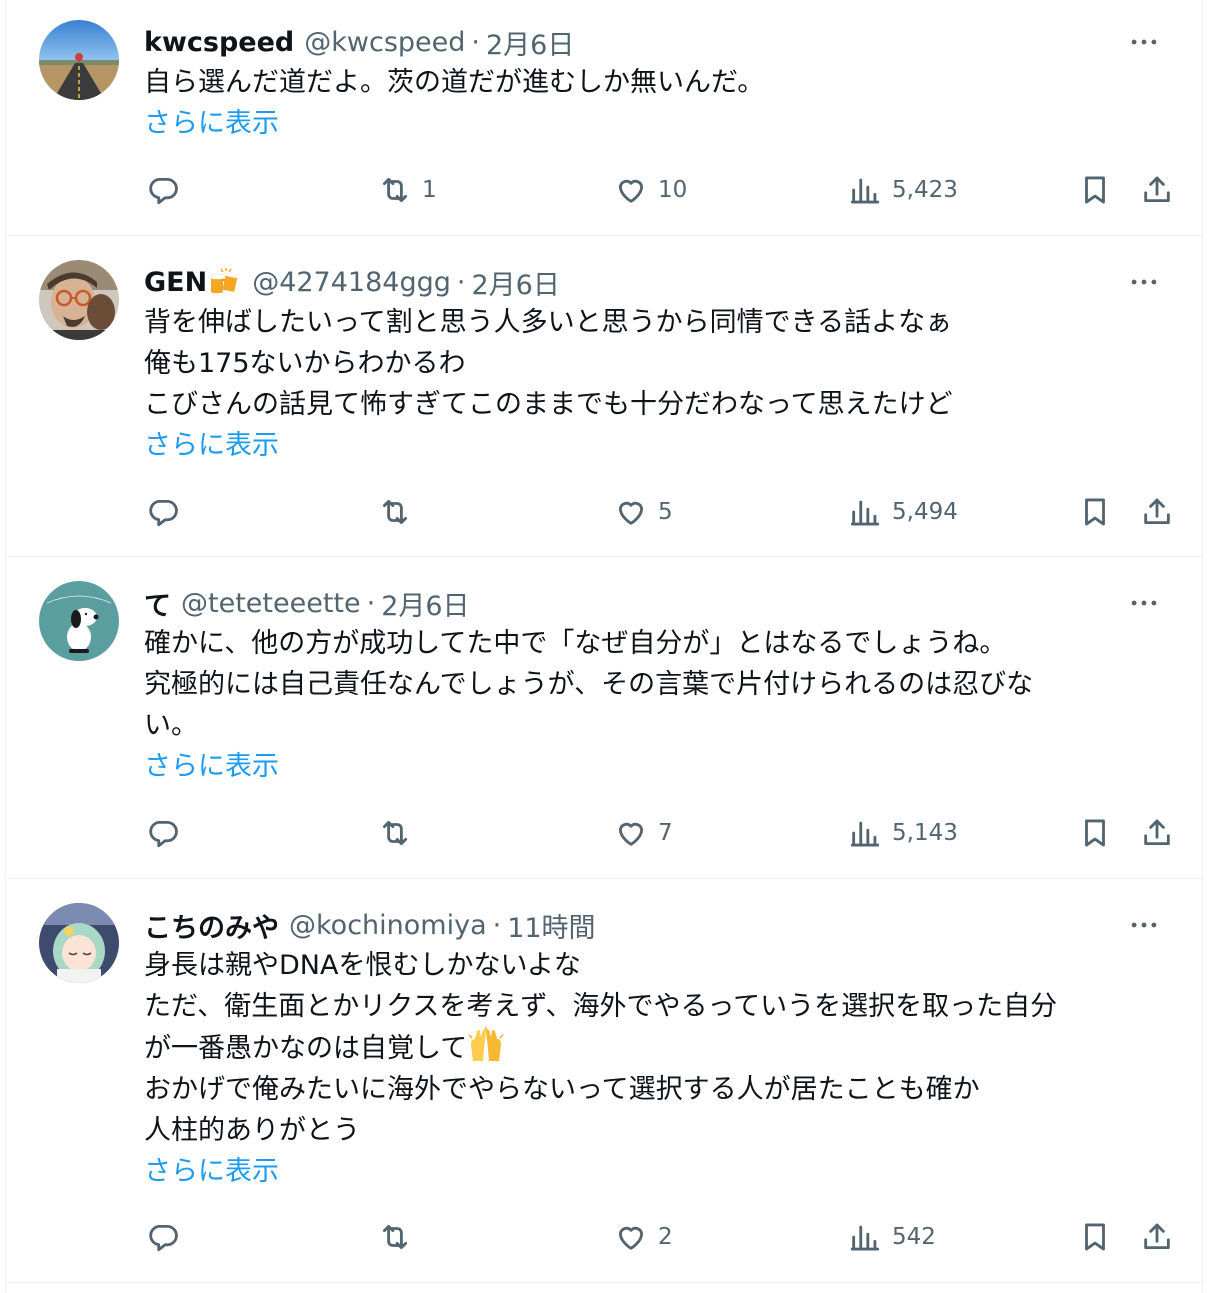  I want to click on view-count: 5,494, so click(925, 512).